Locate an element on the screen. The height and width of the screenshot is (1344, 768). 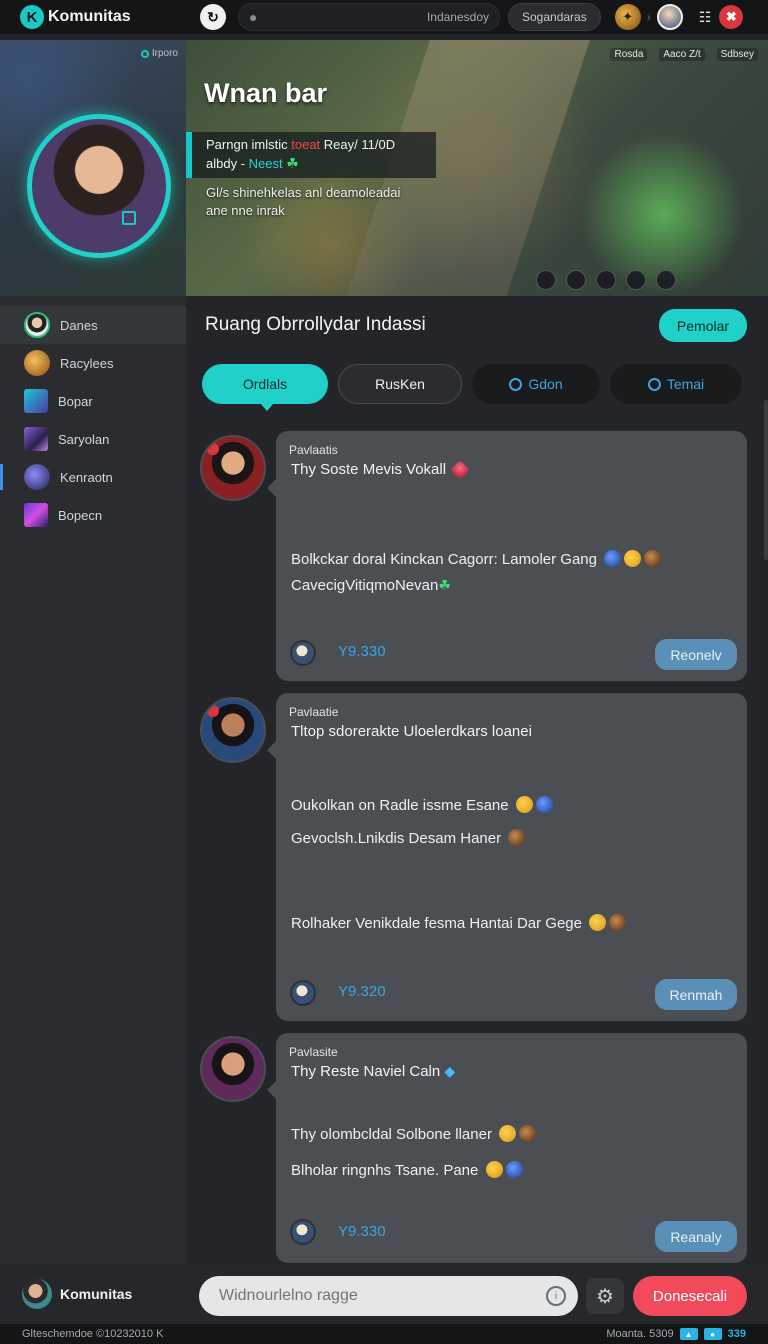
category-pill: Sogandaras is located at coordinates (554, 17).